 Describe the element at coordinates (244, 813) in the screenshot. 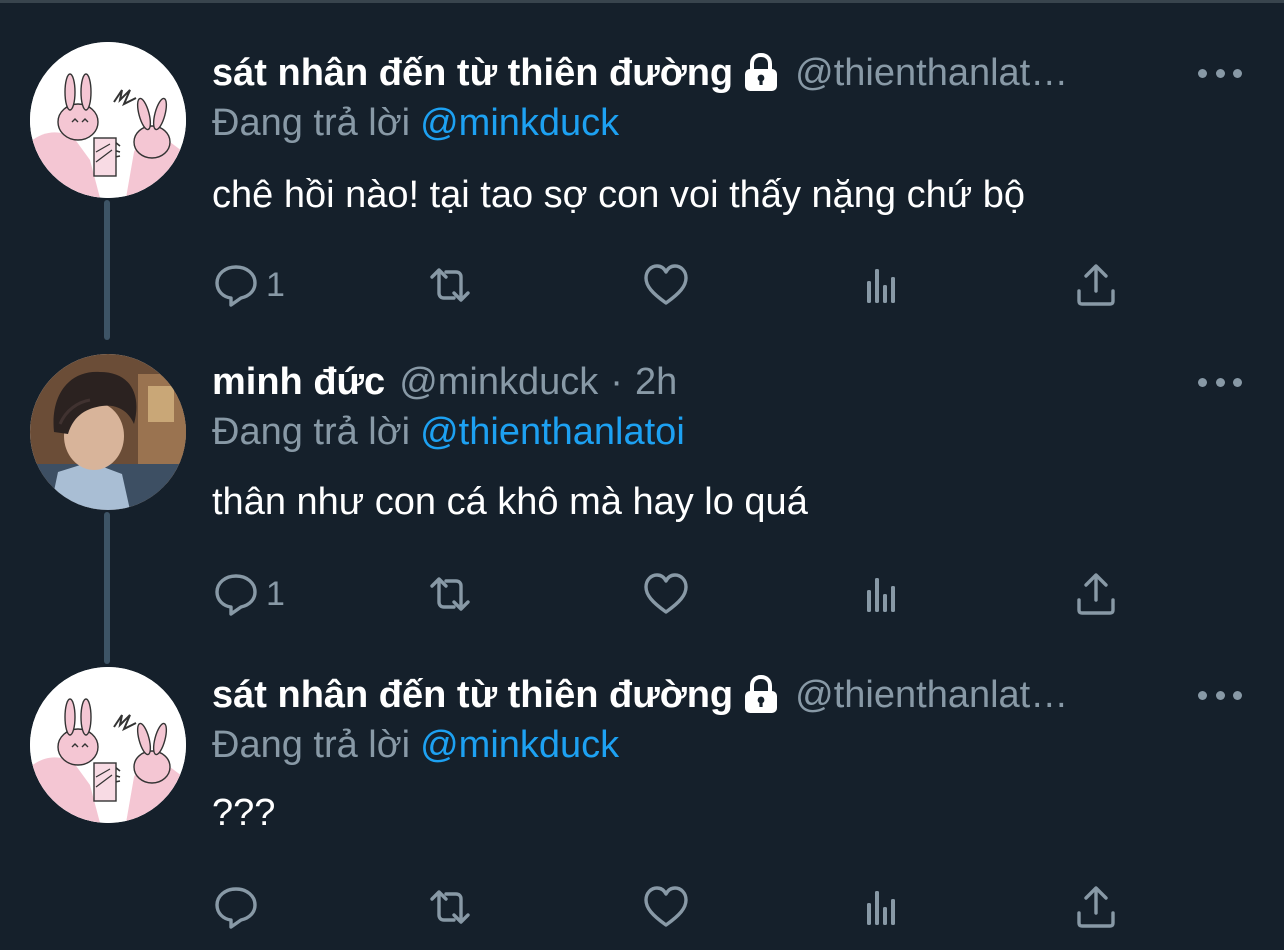

I see `tweet-text: ???` at that location.